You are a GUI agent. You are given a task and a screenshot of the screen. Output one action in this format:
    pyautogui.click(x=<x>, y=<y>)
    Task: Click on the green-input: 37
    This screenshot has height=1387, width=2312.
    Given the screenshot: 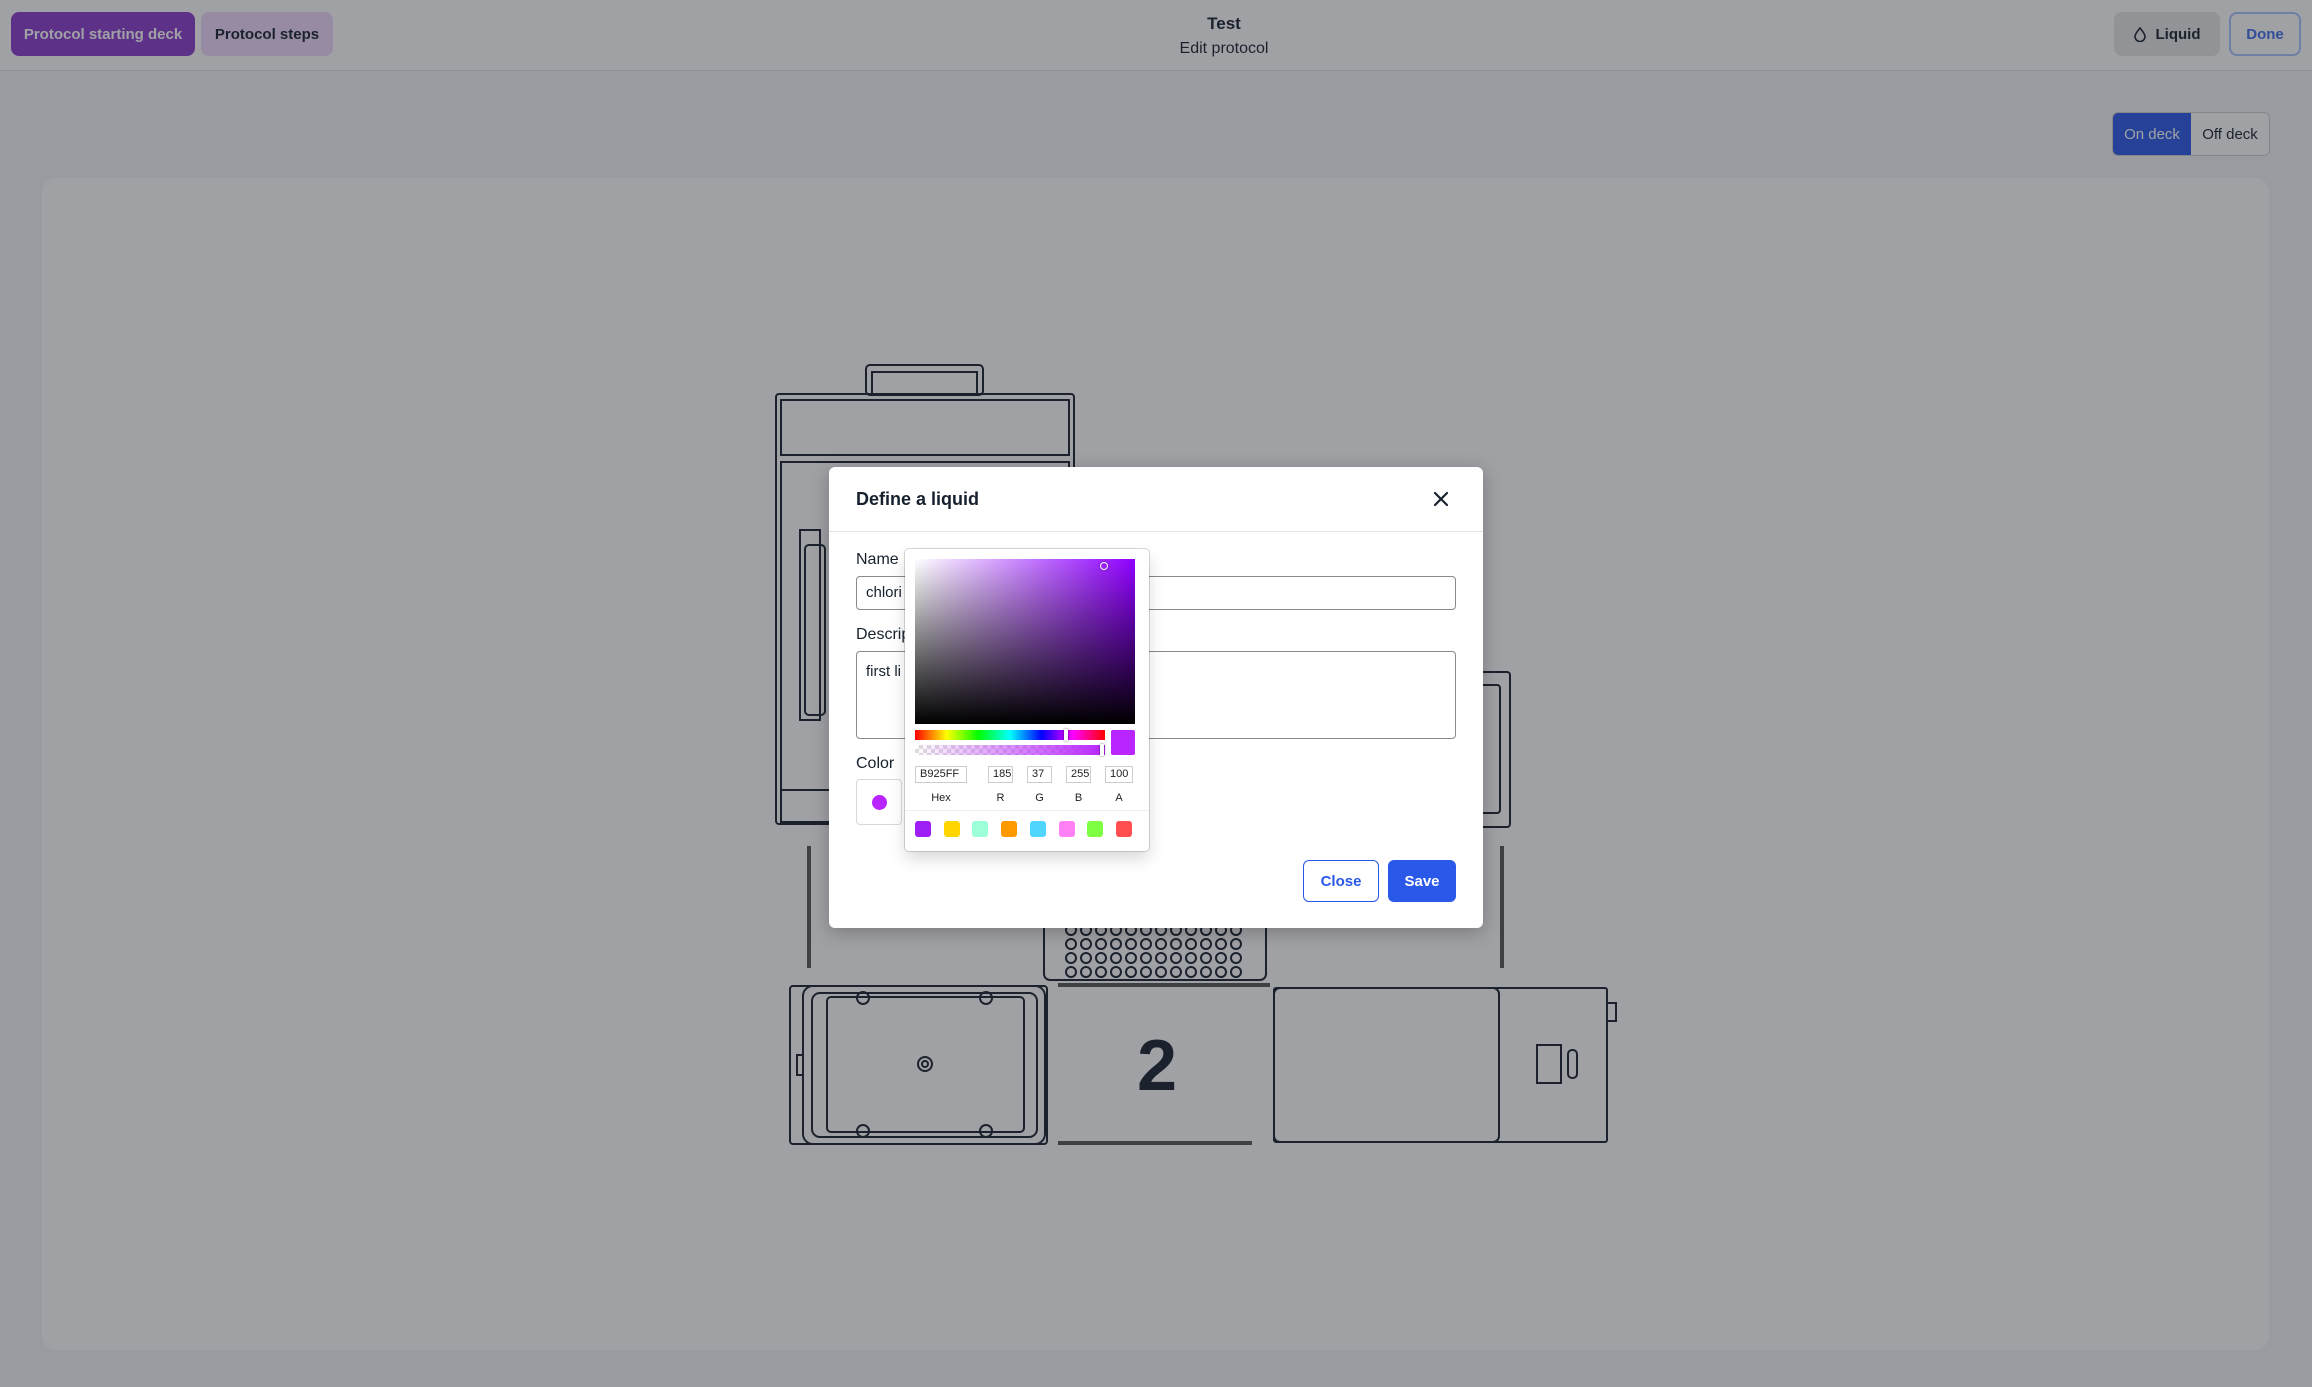 What is the action you would take?
    pyautogui.click(x=1039, y=774)
    